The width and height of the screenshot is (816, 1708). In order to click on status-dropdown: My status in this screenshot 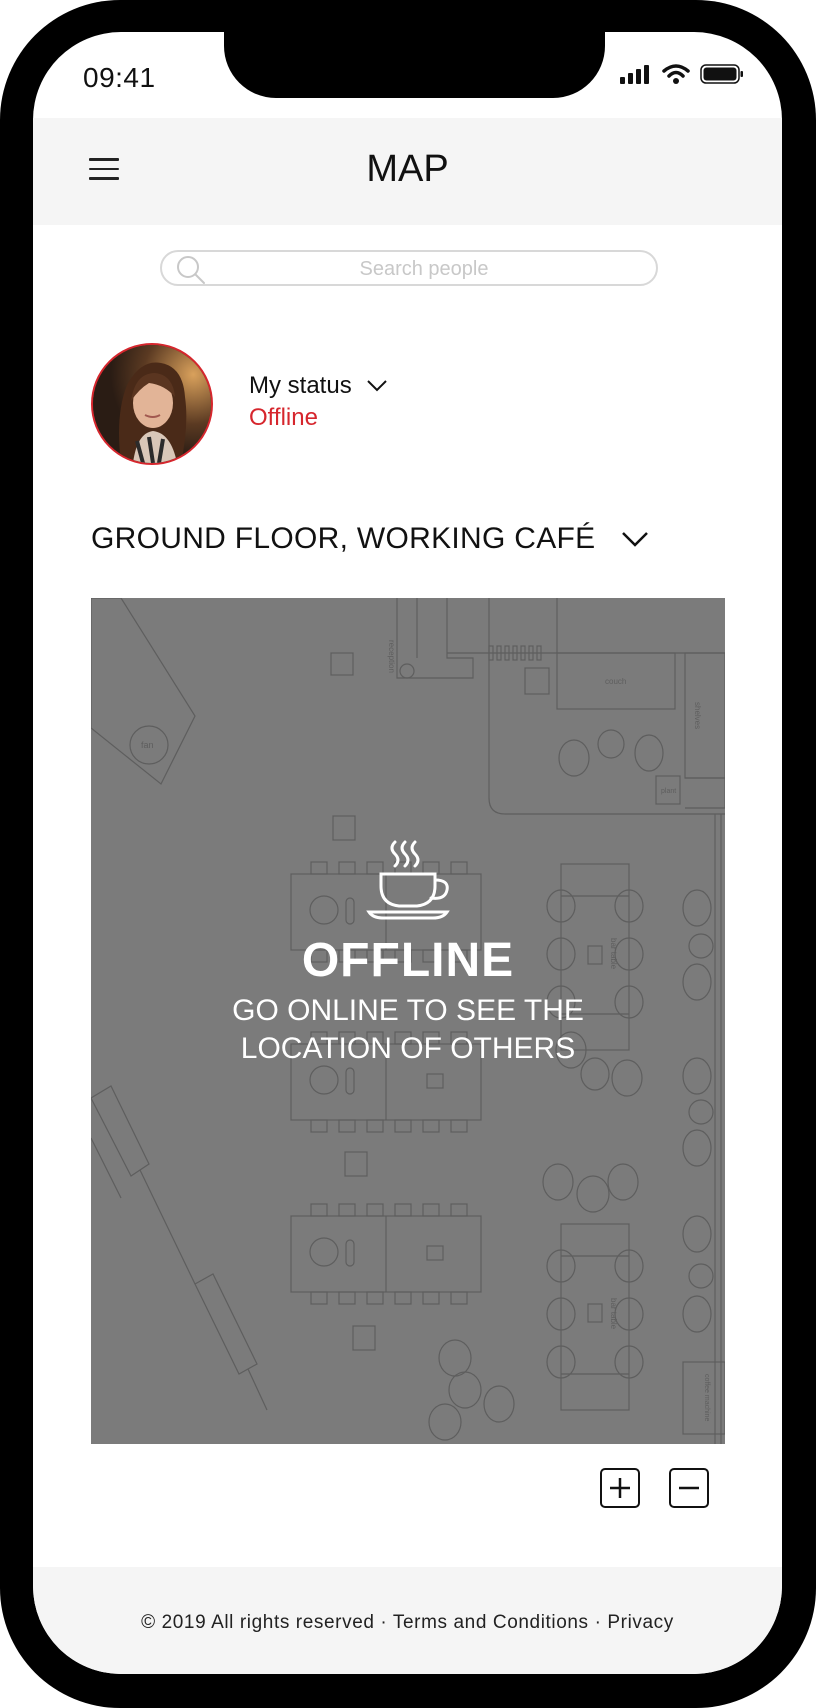, I will do `click(318, 386)`.